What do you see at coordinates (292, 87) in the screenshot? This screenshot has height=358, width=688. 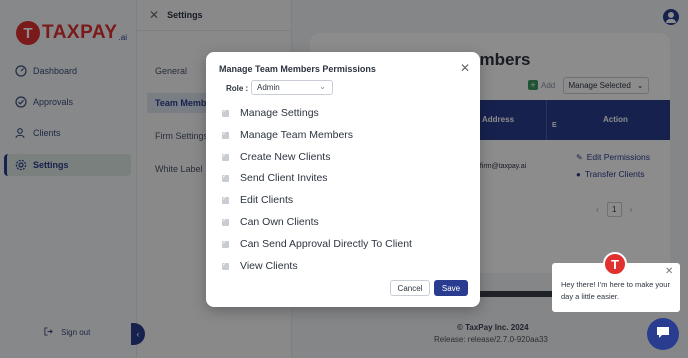 I see `role-select: Admin ⌄` at bounding box center [292, 87].